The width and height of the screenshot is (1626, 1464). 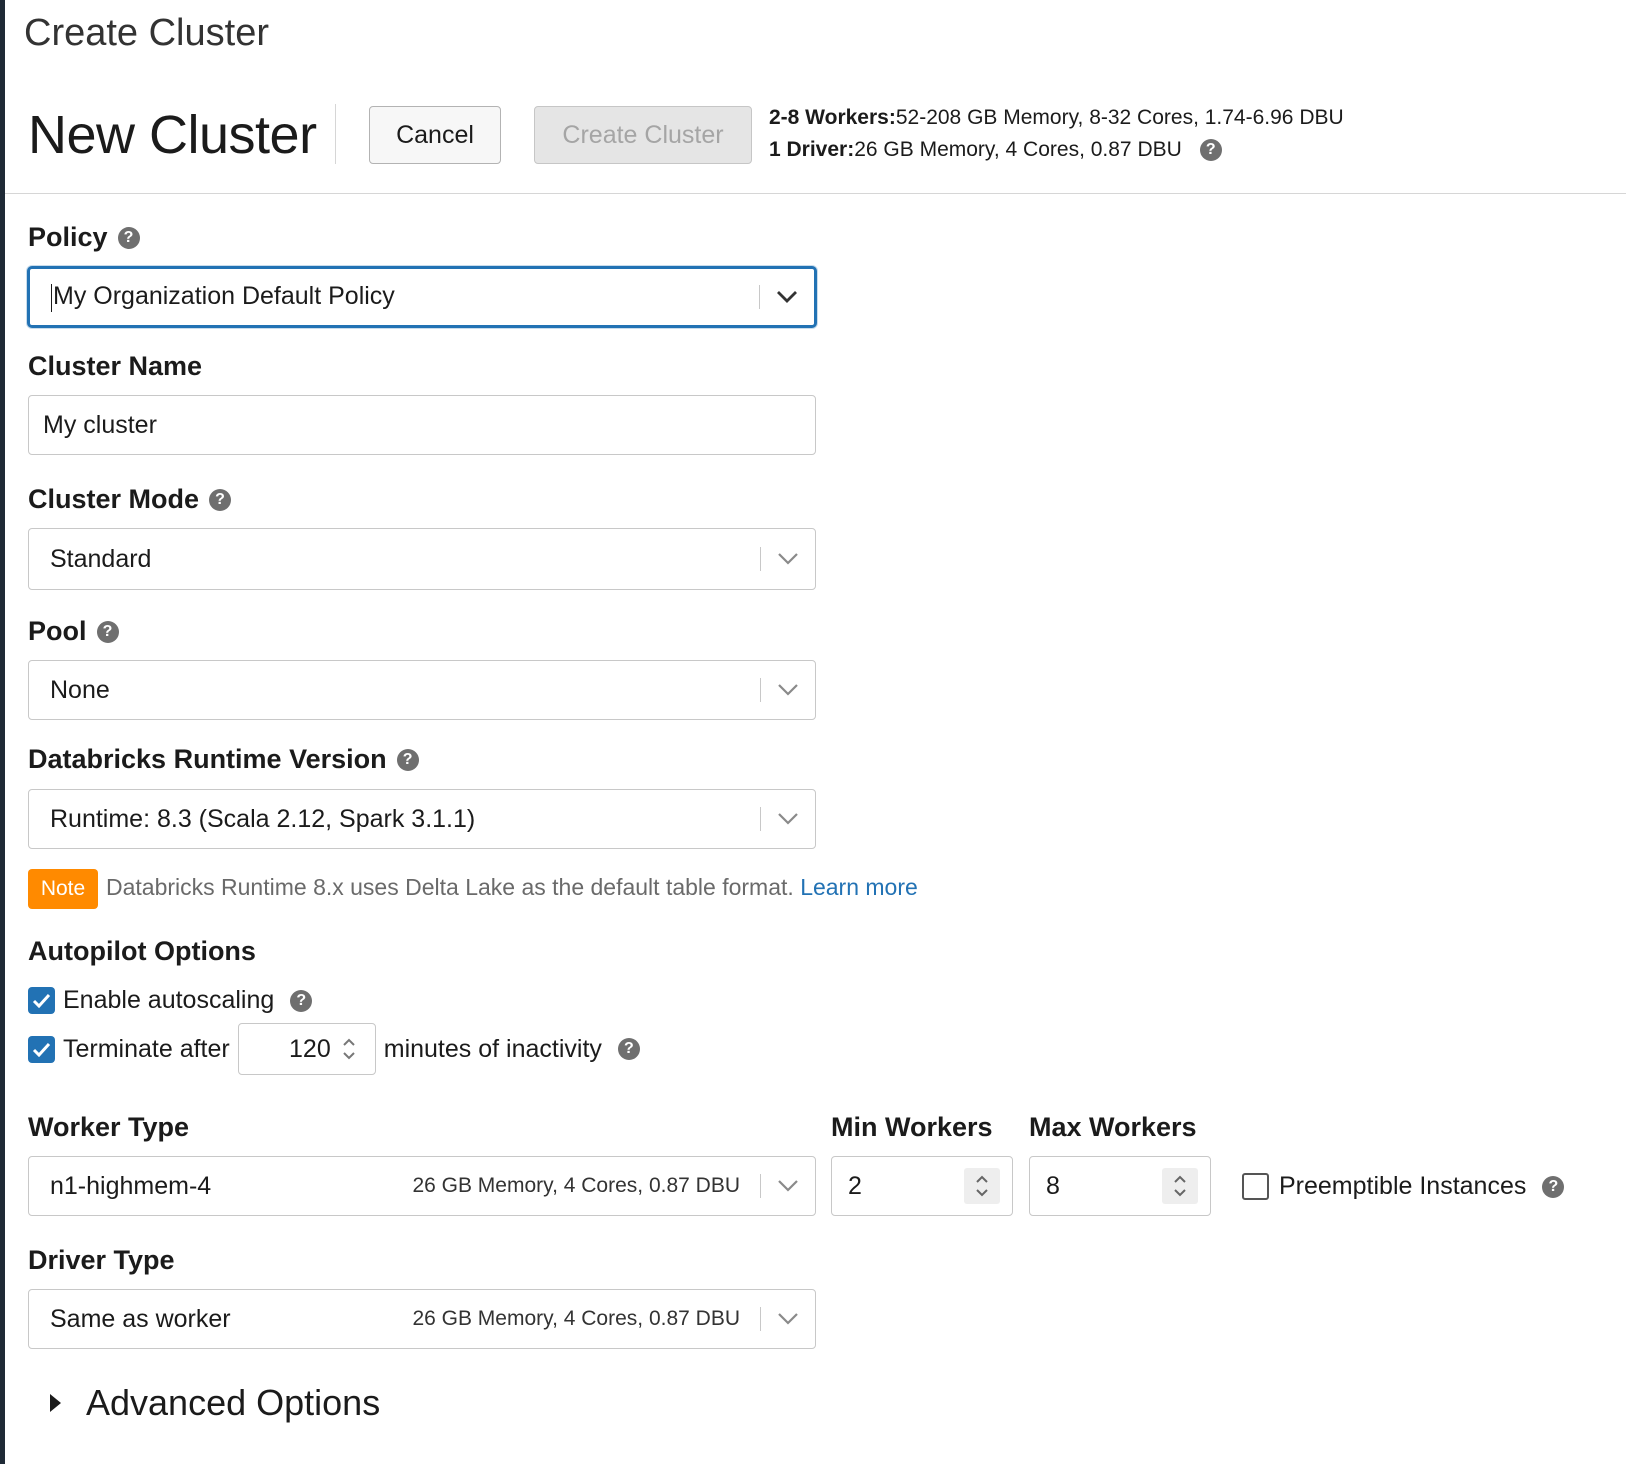 I want to click on pool-label-text: Pool, so click(x=57, y=631).